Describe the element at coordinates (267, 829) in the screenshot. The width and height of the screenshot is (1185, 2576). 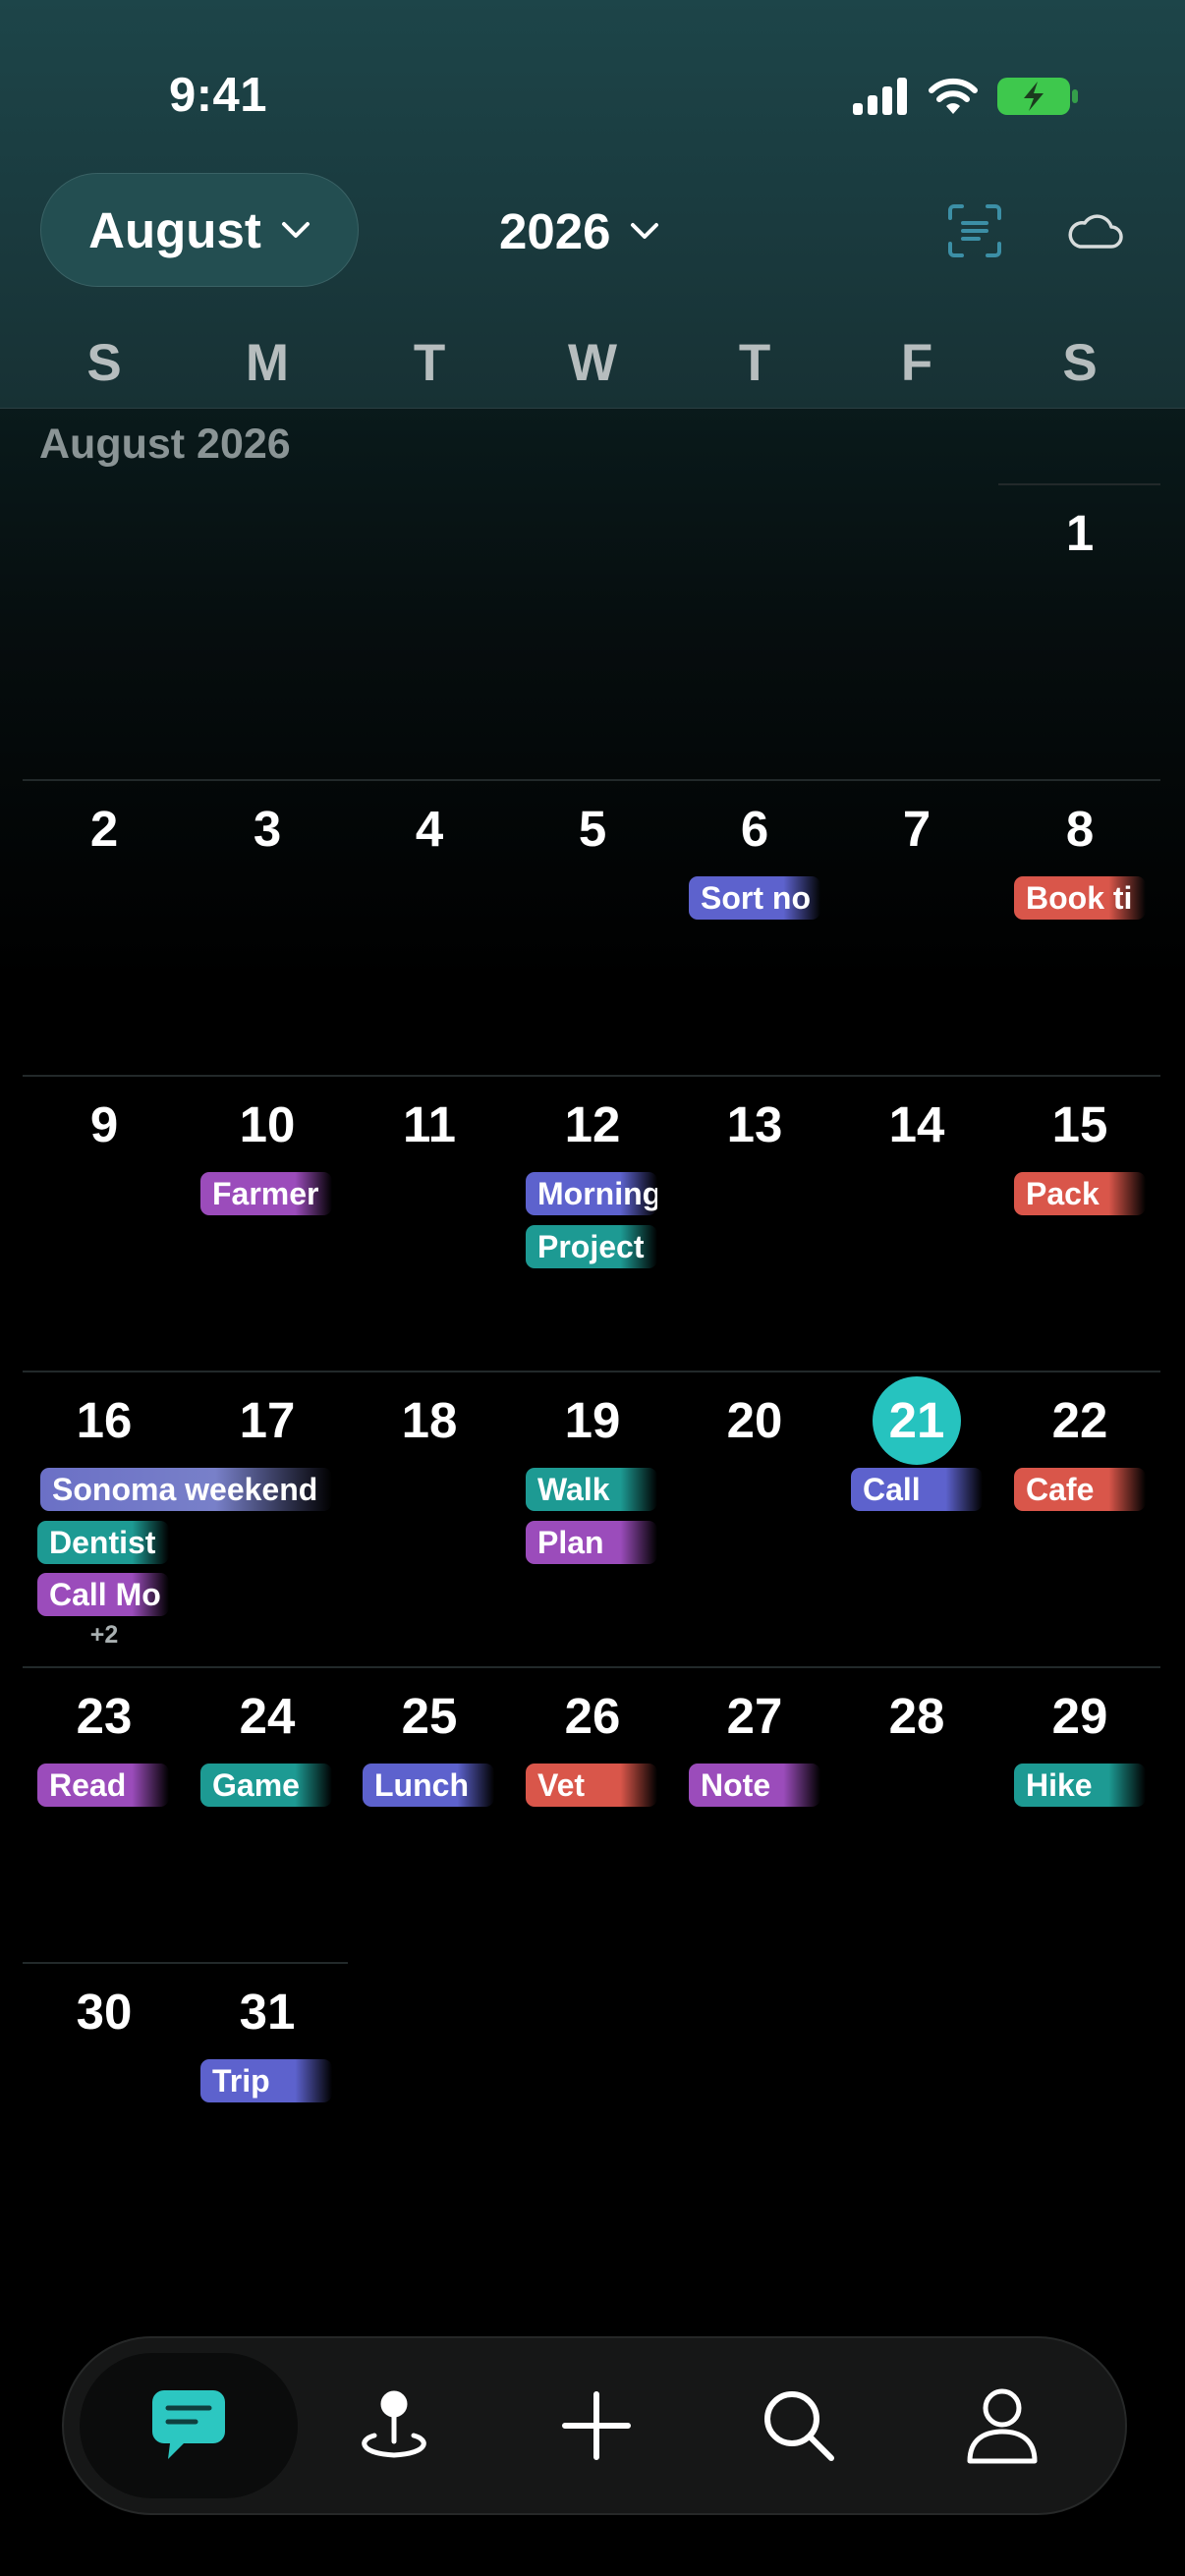
I see `day-cell-3: 3` at that location.